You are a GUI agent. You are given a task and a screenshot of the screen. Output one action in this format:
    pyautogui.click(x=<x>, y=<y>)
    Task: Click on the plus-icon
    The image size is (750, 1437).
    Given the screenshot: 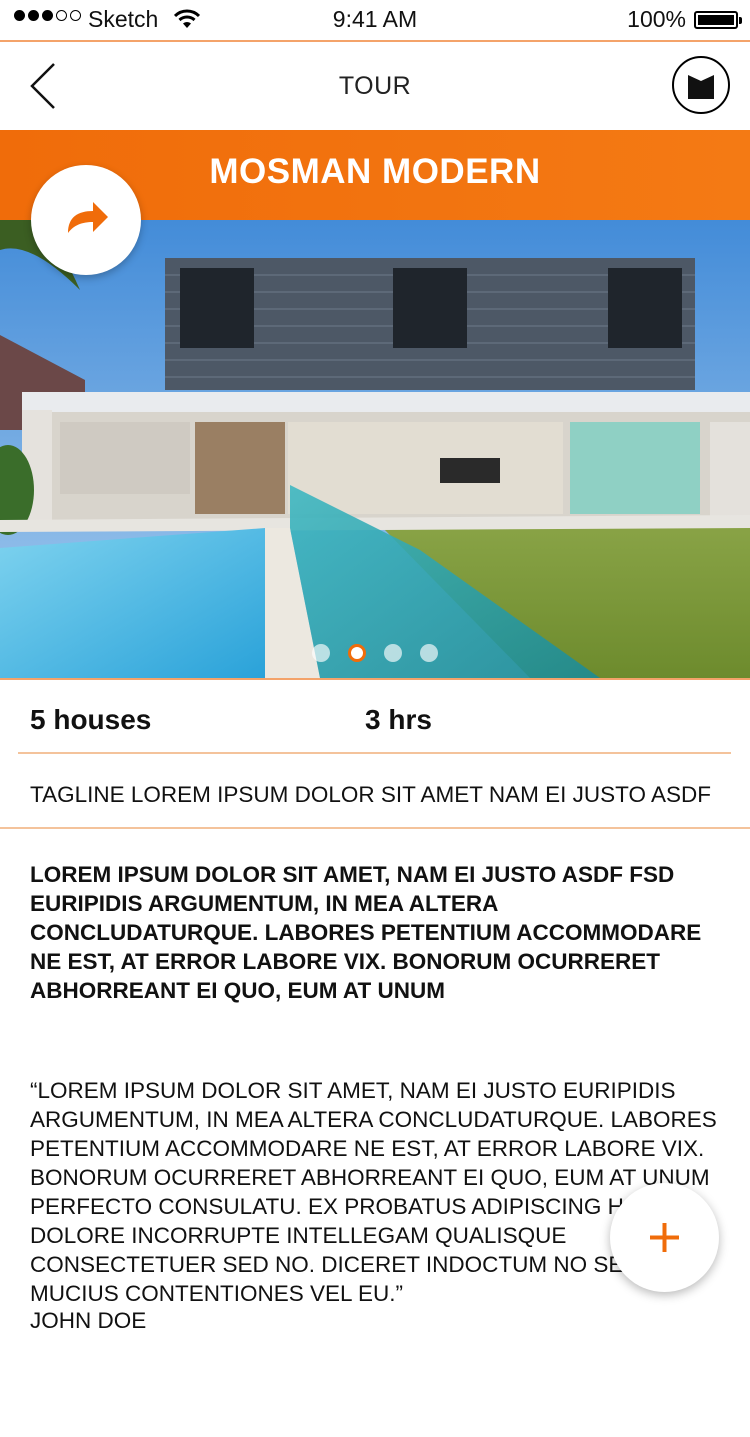 What is the action you would take?
    pyautogui.click(x=664, y=1237)
    